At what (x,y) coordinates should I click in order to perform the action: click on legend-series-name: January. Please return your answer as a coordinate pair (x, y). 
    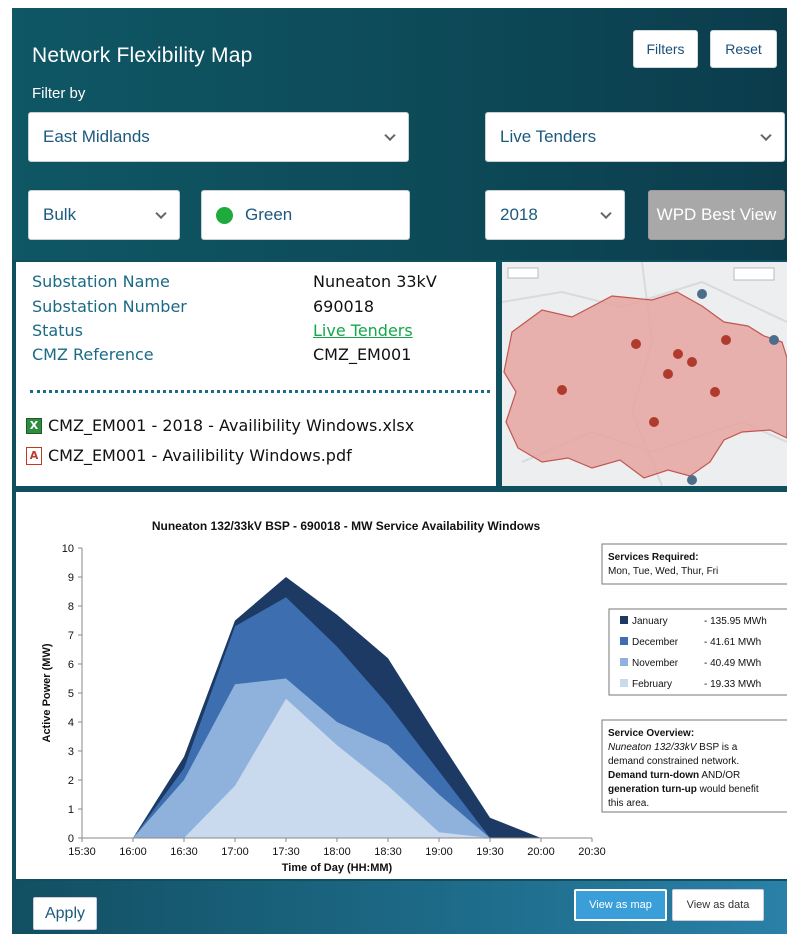
    Looking at the image, I should click on (650, 621).